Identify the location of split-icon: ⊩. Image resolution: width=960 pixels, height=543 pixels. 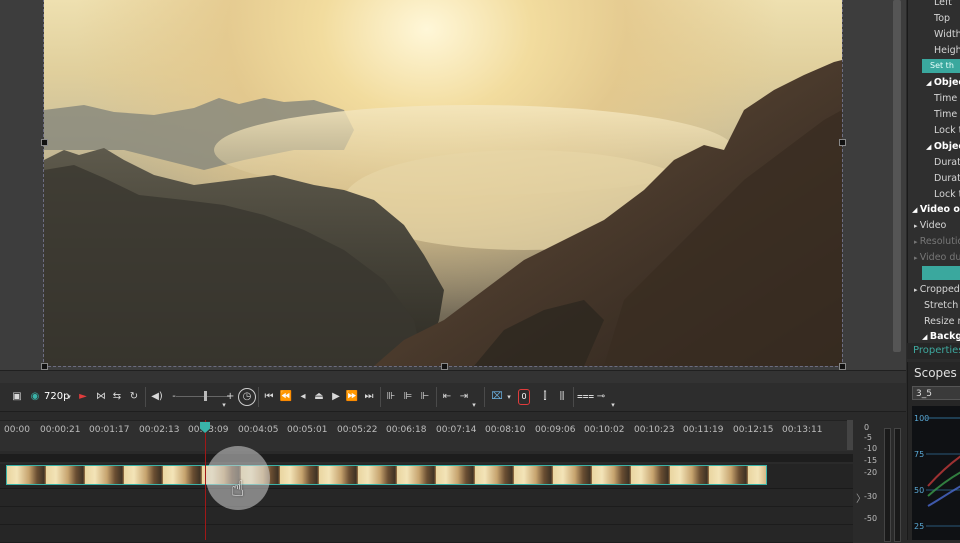
(425, 397).